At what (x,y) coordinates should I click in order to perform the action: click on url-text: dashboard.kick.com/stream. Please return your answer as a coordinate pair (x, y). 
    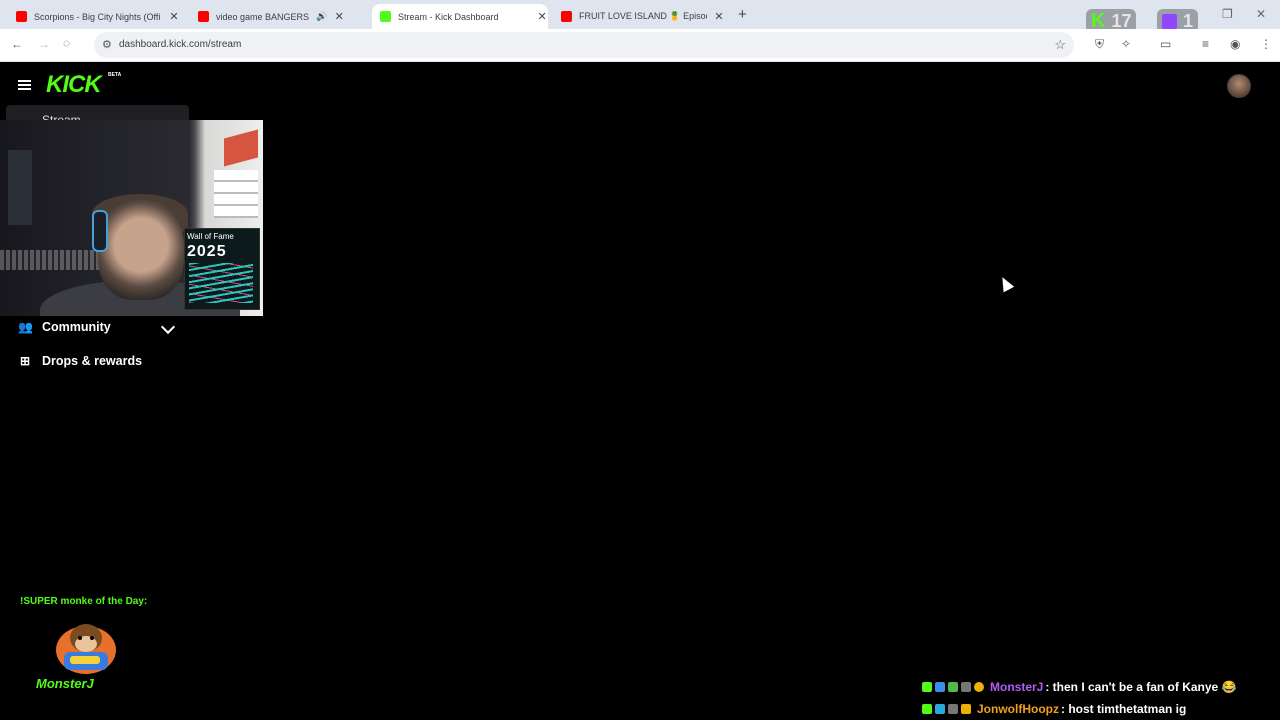
    Looking at the image, I should click on (180, 44).